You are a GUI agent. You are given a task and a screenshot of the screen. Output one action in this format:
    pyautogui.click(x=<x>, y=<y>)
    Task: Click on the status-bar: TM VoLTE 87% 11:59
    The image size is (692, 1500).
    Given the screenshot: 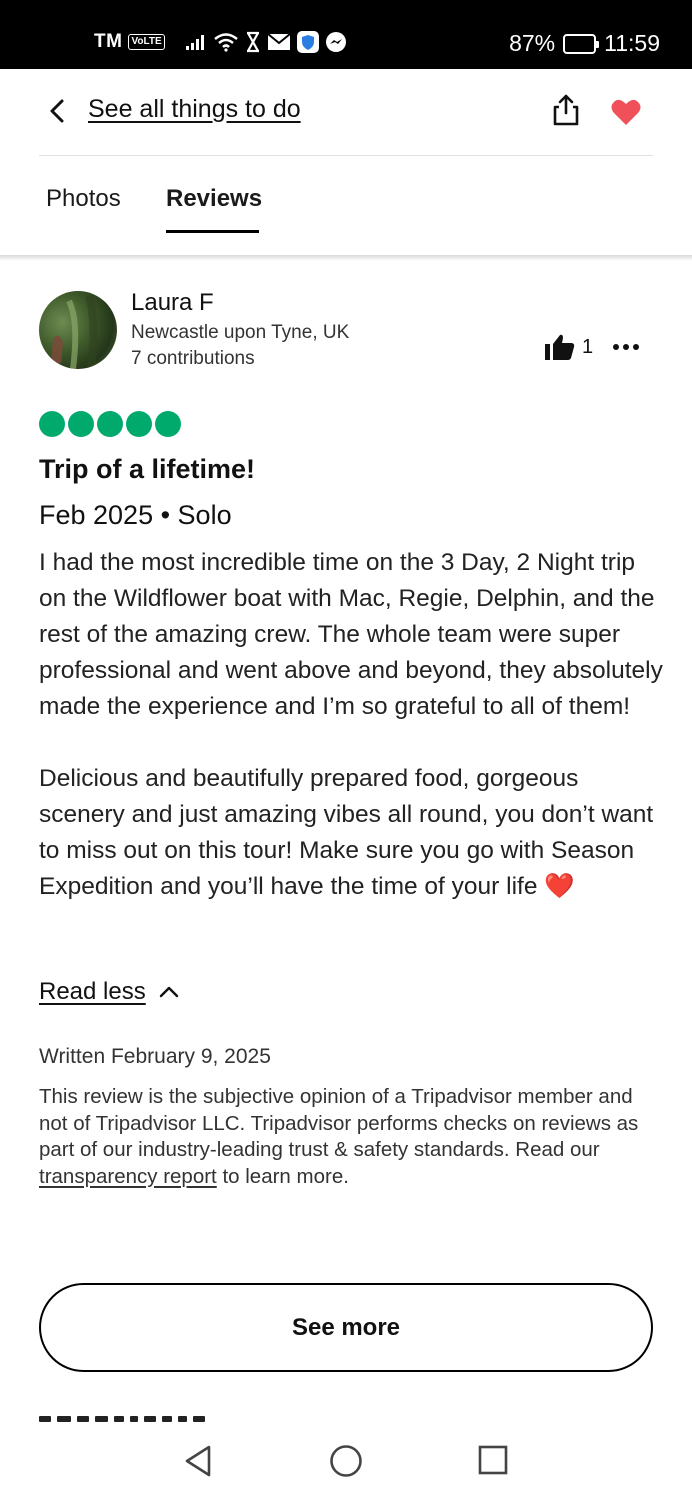 What is the action you would take?
    pyautogui.click(x=346, y=34)
    